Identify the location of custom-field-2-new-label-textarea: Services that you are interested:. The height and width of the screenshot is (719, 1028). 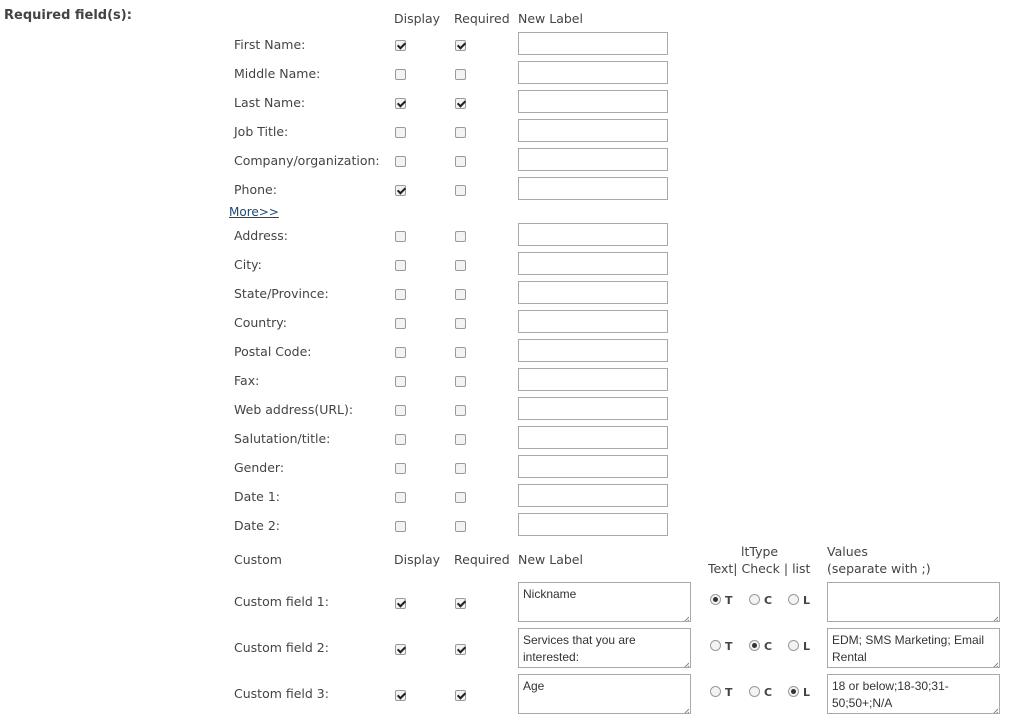
(604, 648).